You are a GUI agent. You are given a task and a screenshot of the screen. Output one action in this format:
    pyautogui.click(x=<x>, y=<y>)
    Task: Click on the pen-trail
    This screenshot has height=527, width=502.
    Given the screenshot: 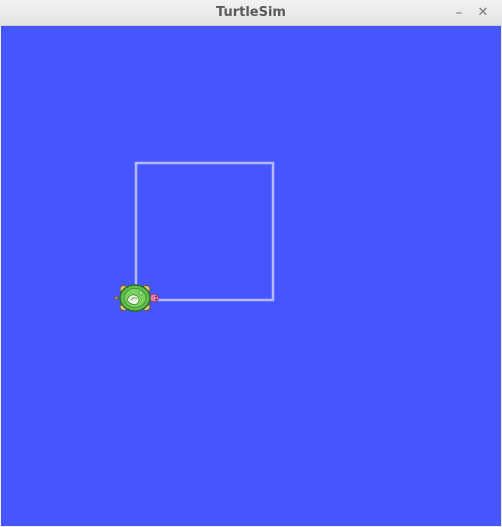 What is the action you would take?
    pyautogui.click(x=204, y=231)
    